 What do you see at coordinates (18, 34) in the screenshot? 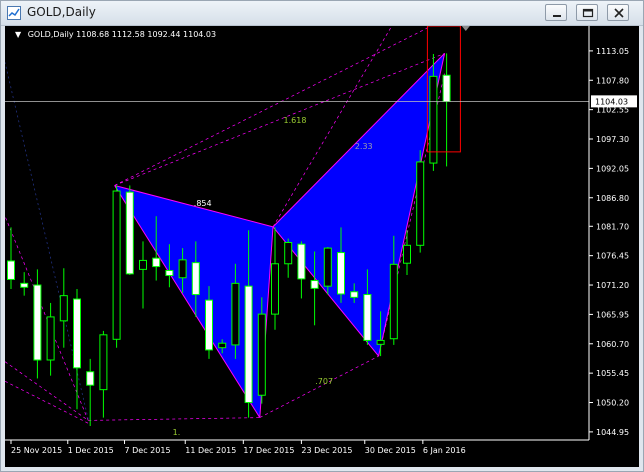
I see `dropdown-triangle-icon: ▼` at bounding box center [18, 34].